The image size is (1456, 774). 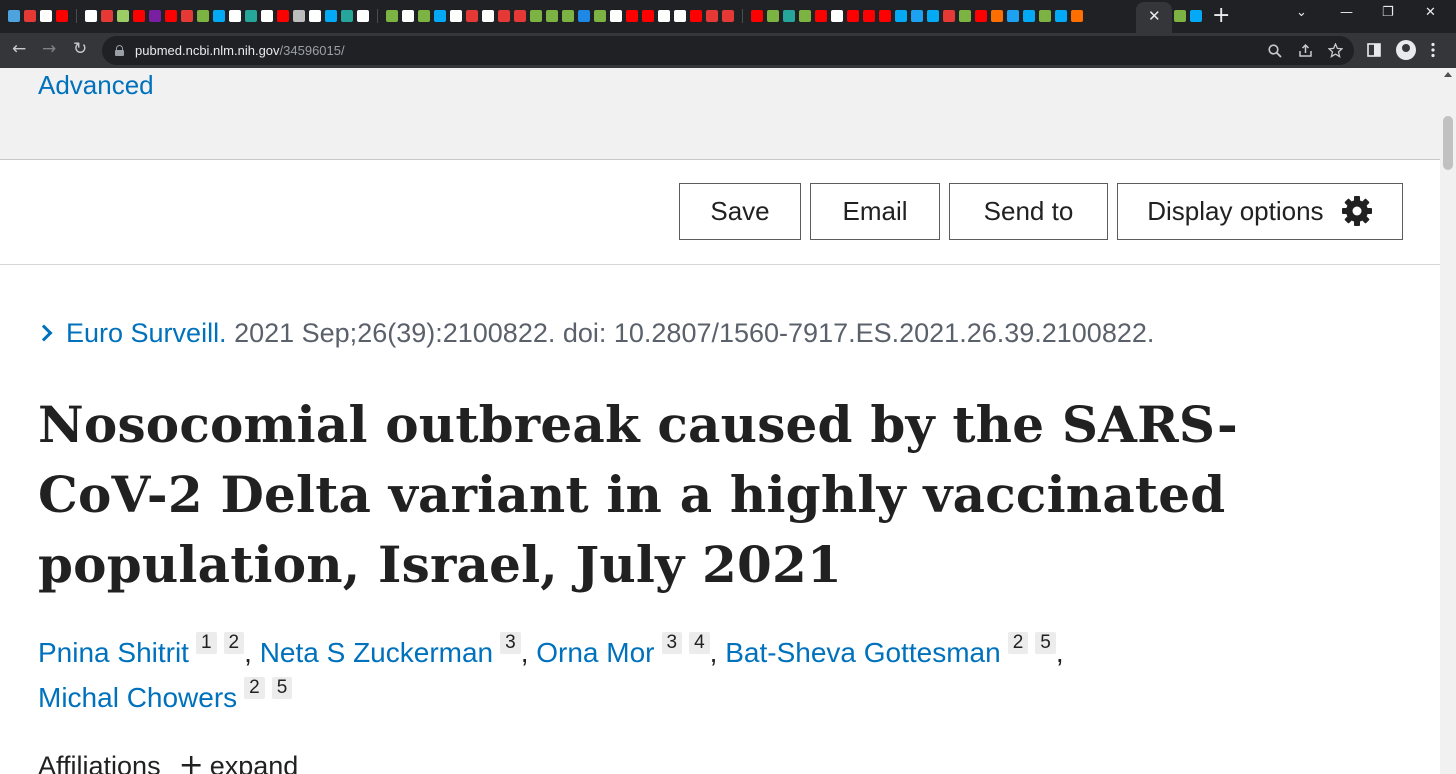 What do you see at coordinates (1260, 211) in the screenshot?
I see `display-options-button: Display options` at bounding box center [1260, 211].